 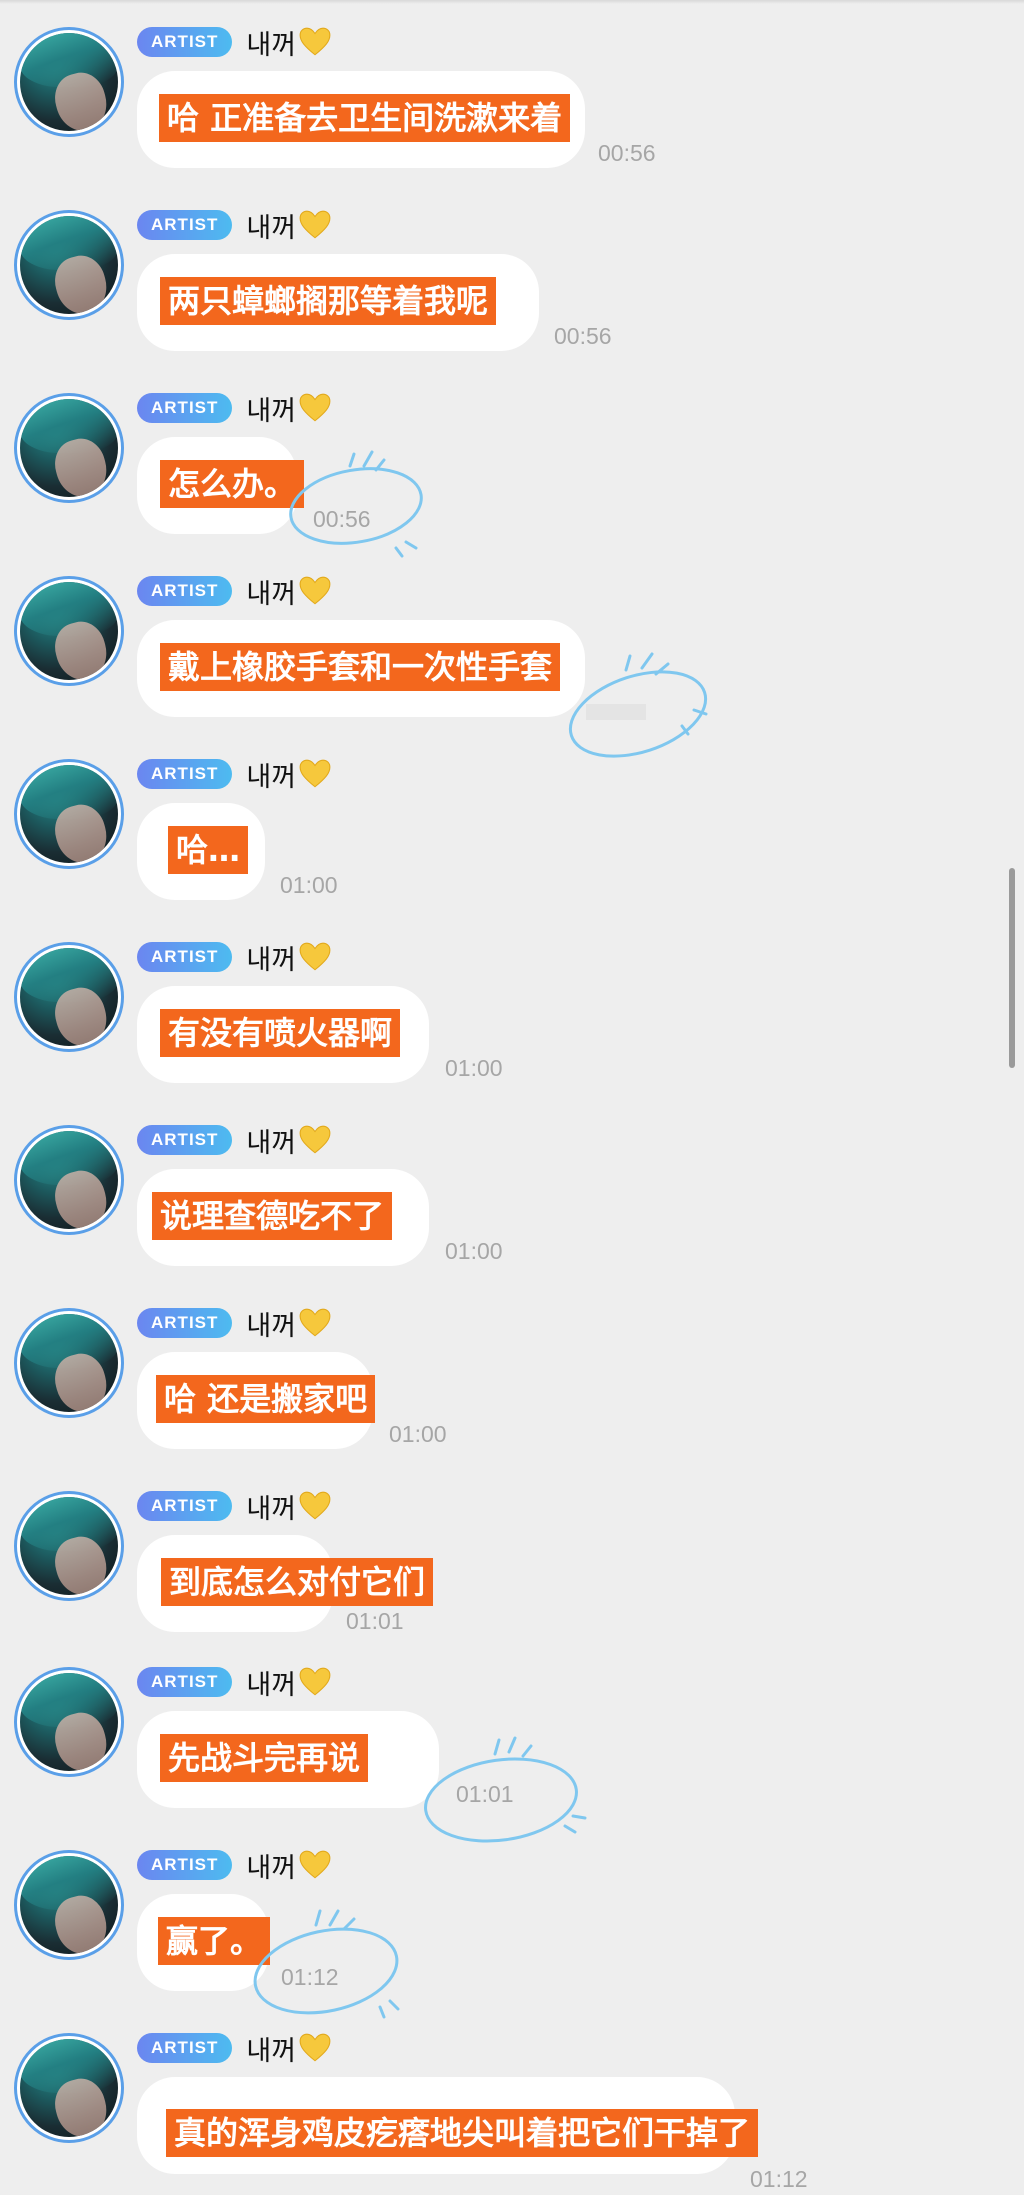 What do you see at coordinates (512, 1372) in the screenshot?
I see `message-row: ARTIST 내꺼 哈 还是搬家吧 01:00` at bounding box center [512, 1372].